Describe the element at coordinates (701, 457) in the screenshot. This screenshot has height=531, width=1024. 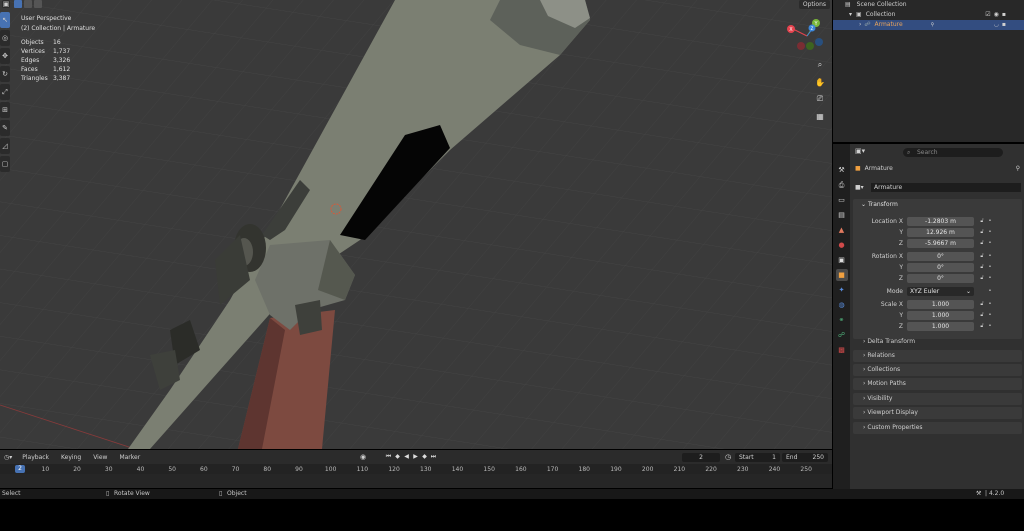
I see `current-frame-field: 2` at that location.